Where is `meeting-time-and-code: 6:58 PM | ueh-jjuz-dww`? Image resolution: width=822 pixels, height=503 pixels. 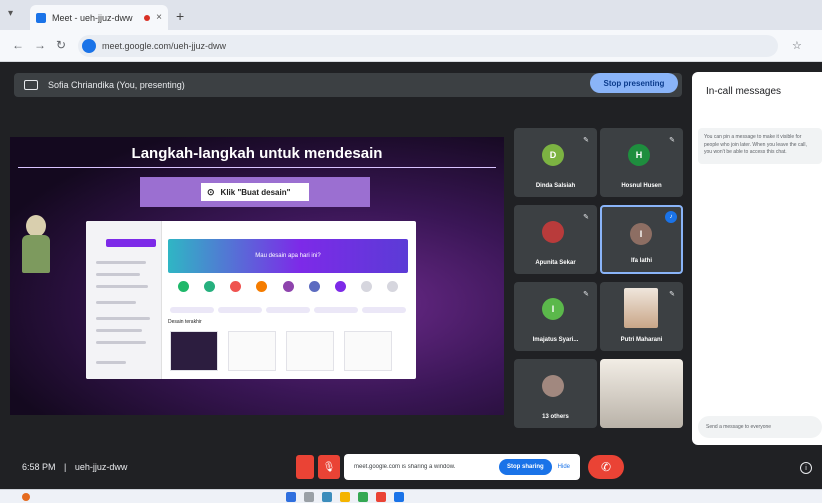
meeting-time-and-code: 6:58 PM | ueh-jjuz-dww is located at coordinates (75, 467).